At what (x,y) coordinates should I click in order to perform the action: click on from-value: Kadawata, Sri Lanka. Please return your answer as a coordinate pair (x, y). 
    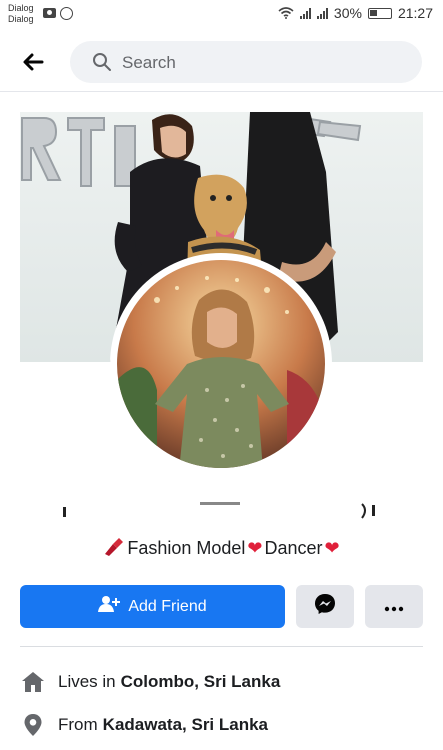
    Looking at the image, I should click on (185, 724).